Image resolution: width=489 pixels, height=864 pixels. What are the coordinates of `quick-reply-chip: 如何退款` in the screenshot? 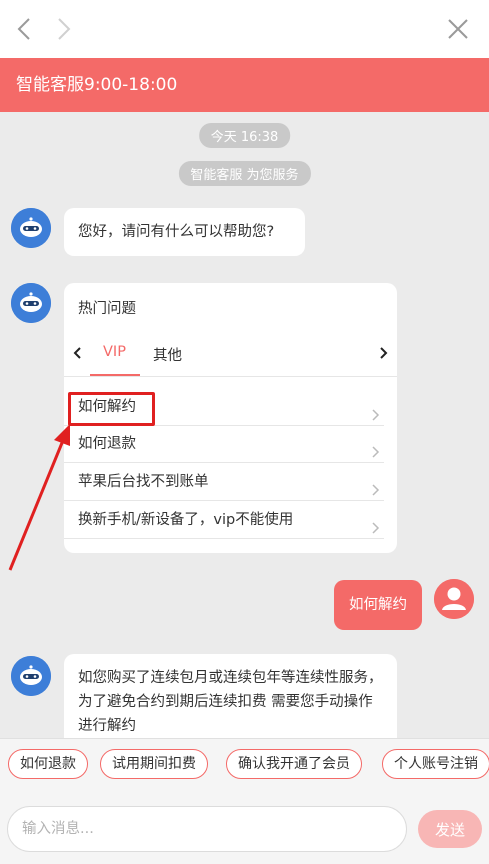 It's located at (48, 764).